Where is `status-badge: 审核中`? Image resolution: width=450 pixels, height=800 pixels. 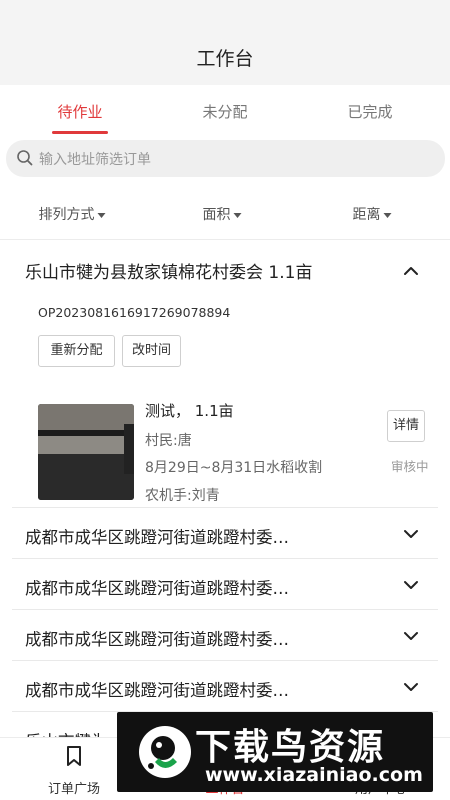 status-badge: 审核中 is located at coordinates (410, 466).